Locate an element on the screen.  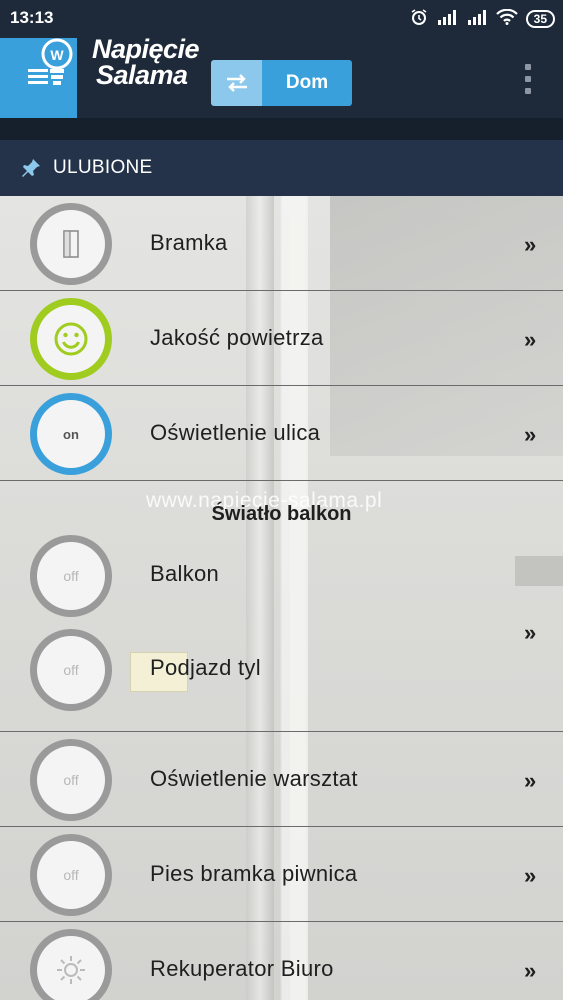
device-name: Podjazd tyl is located at coordinates (205, 667).